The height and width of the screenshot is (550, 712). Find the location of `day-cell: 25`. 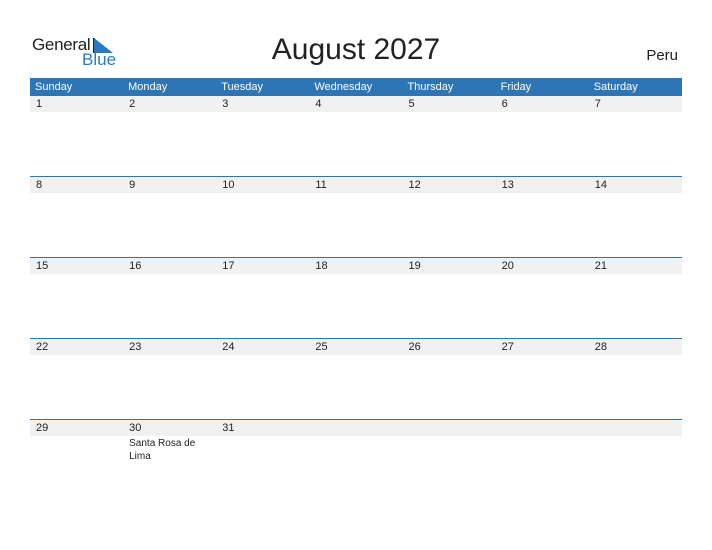

day-cell: 25 is located at coordinates (321, 347).